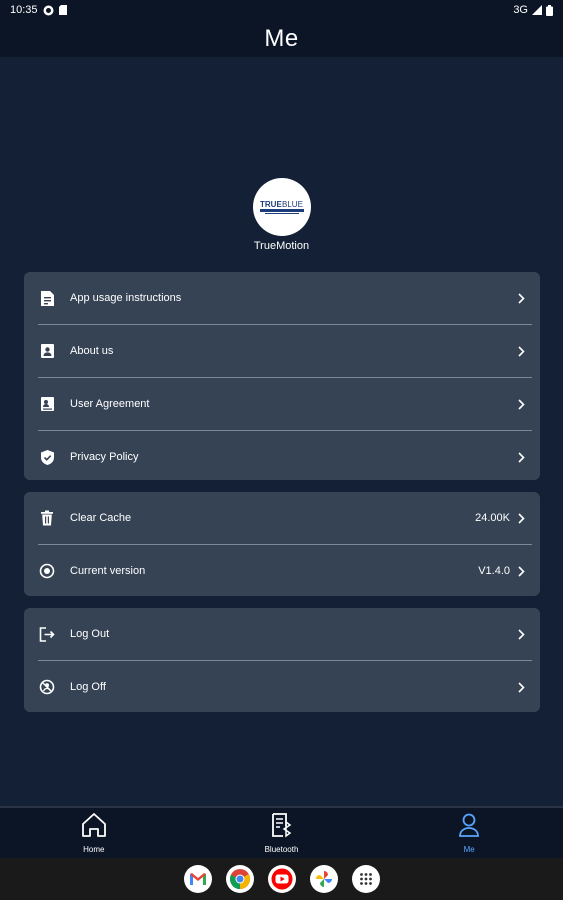 Image resolution: width=563 pixels, height=900 pixels. I want to click on youtube-icon, so click(281, 879).